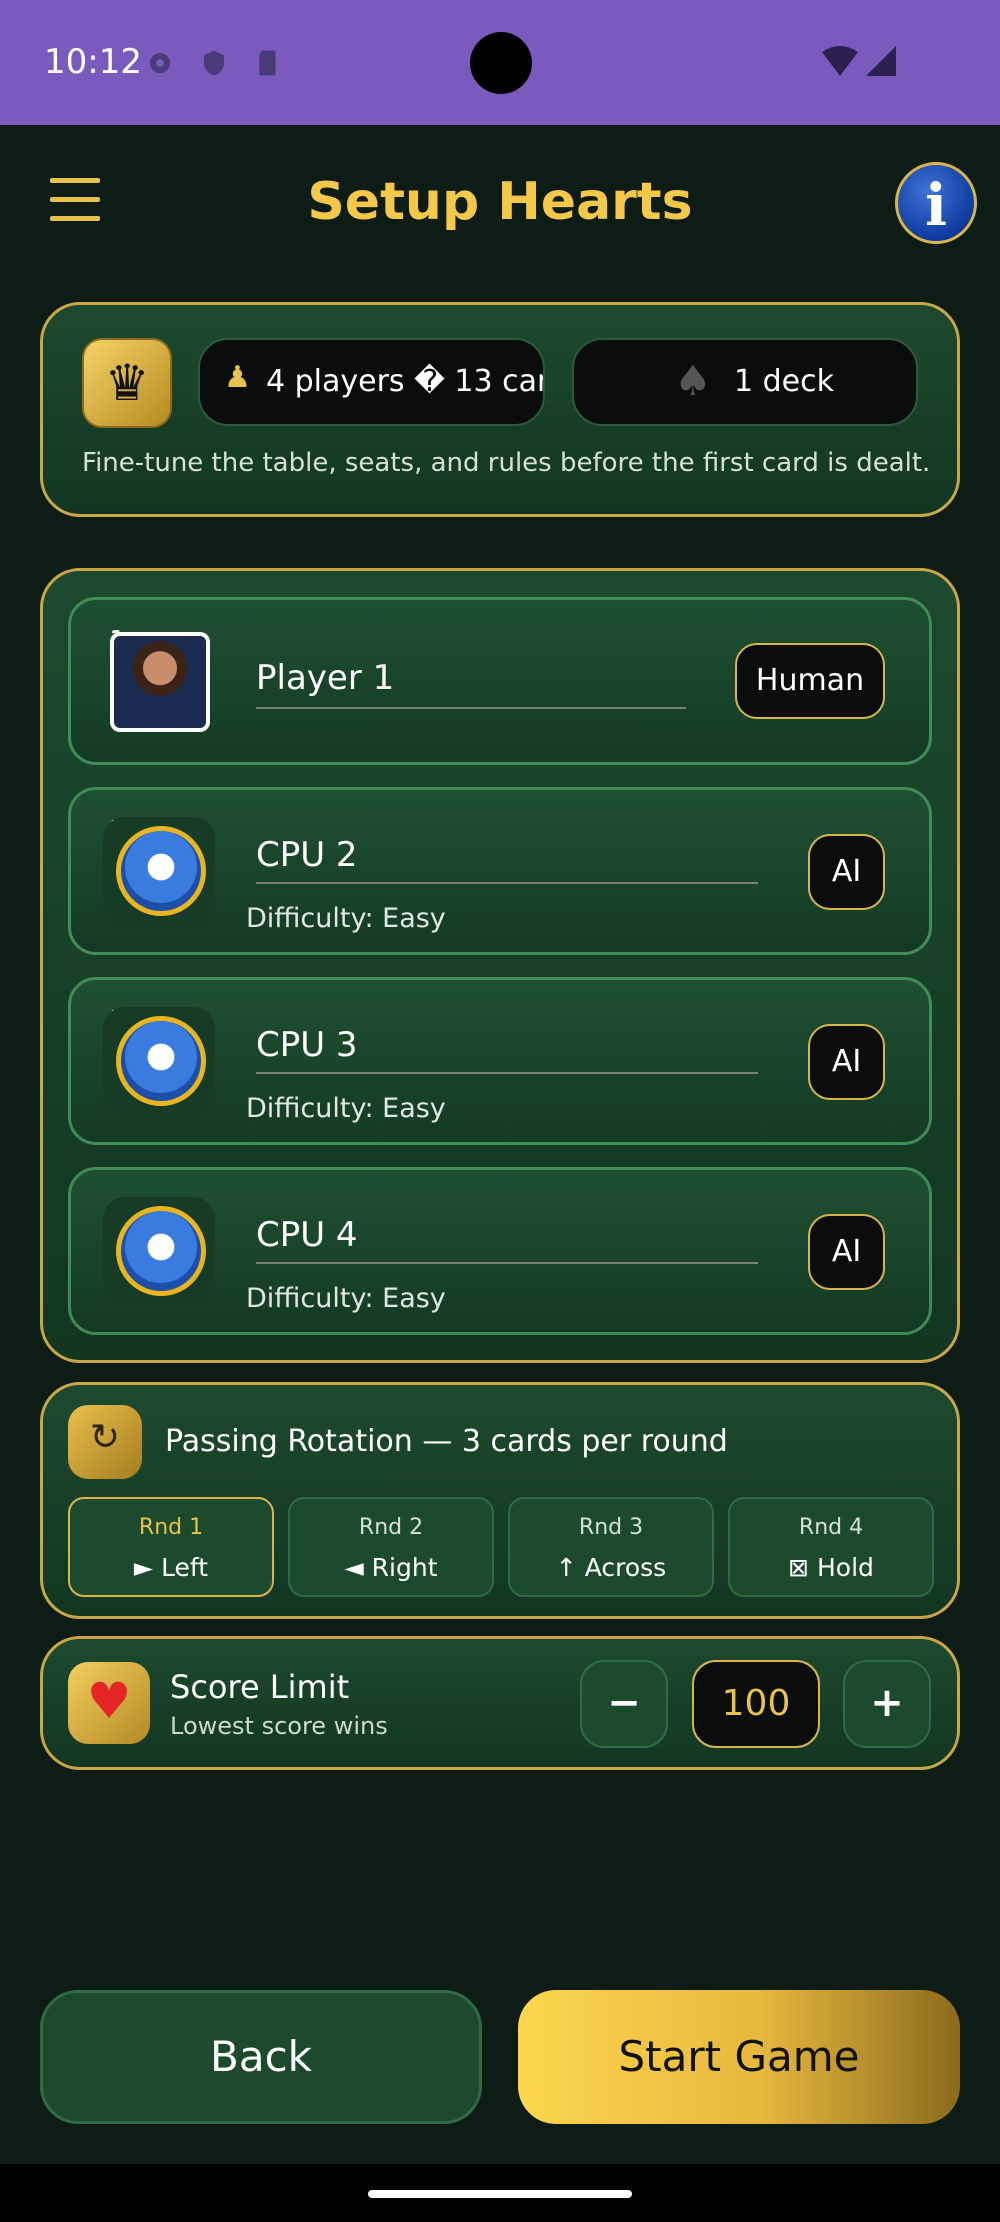  I want to click on rotate-glyph: ↻, so click(105, 1437).